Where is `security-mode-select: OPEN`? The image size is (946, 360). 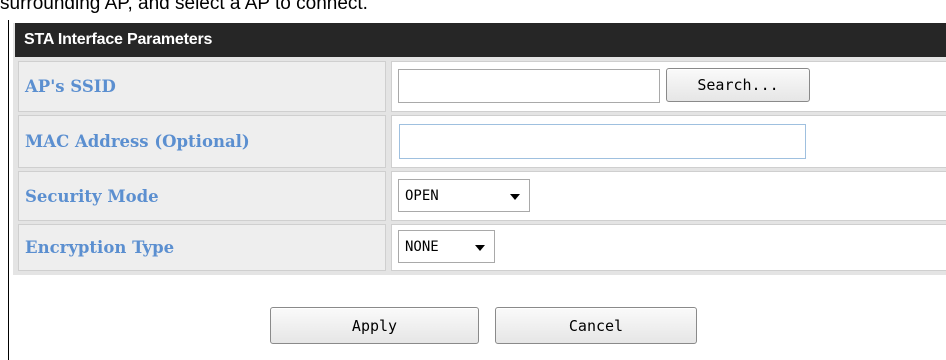
security-mode-select: OPEN is located at coordinates (464, 195).